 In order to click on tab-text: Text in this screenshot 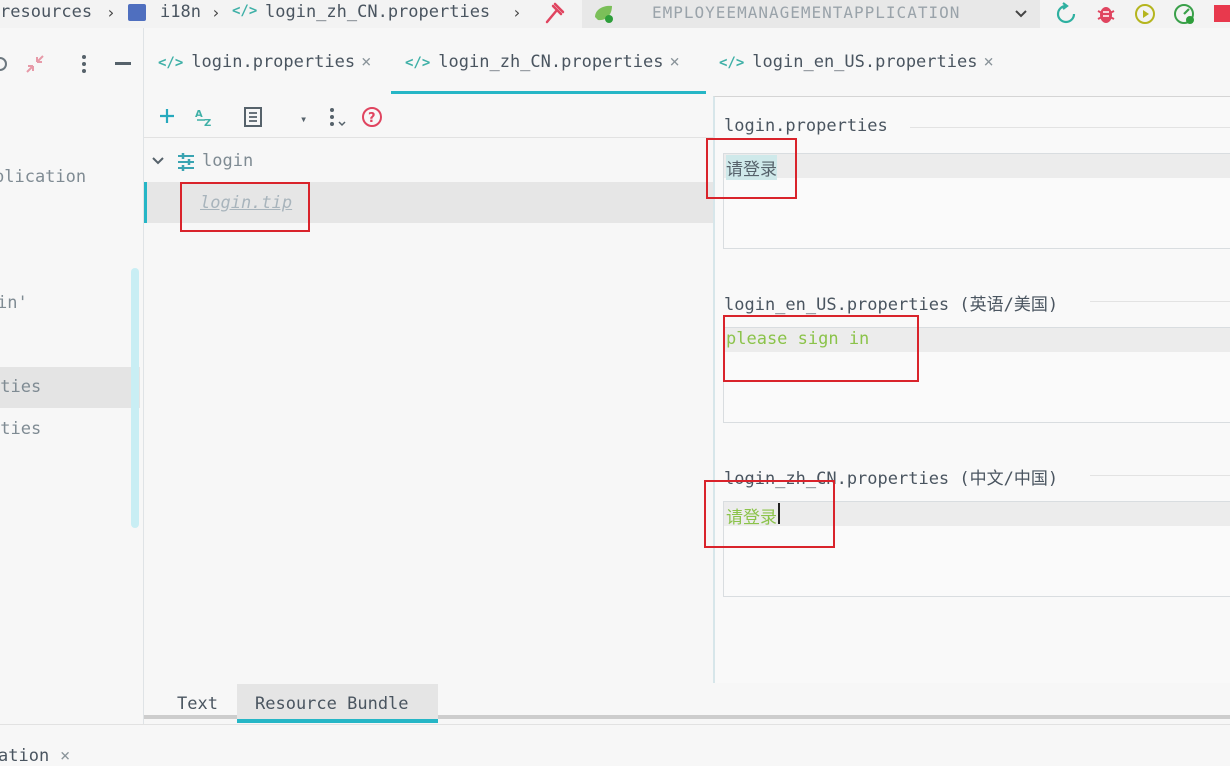, I will do `click(197, 704)`.